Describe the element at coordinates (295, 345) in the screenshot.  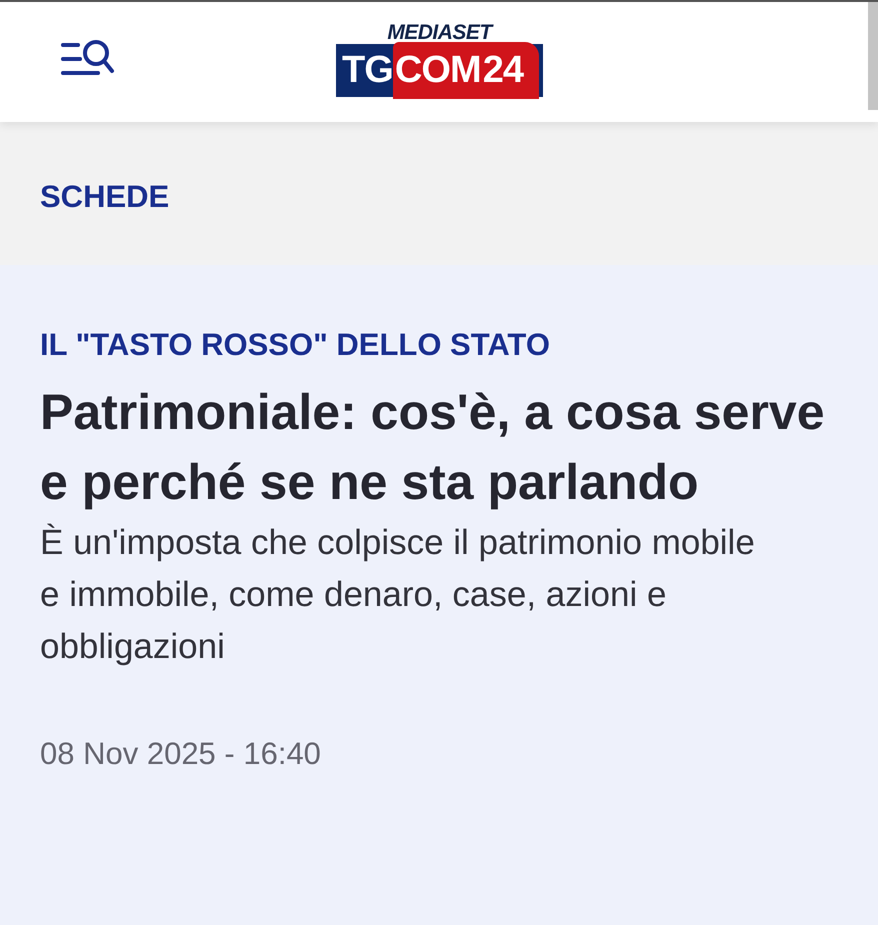
I see `article-kicker: IL "TASTO ROSSO" DELLO STATO` at that location.